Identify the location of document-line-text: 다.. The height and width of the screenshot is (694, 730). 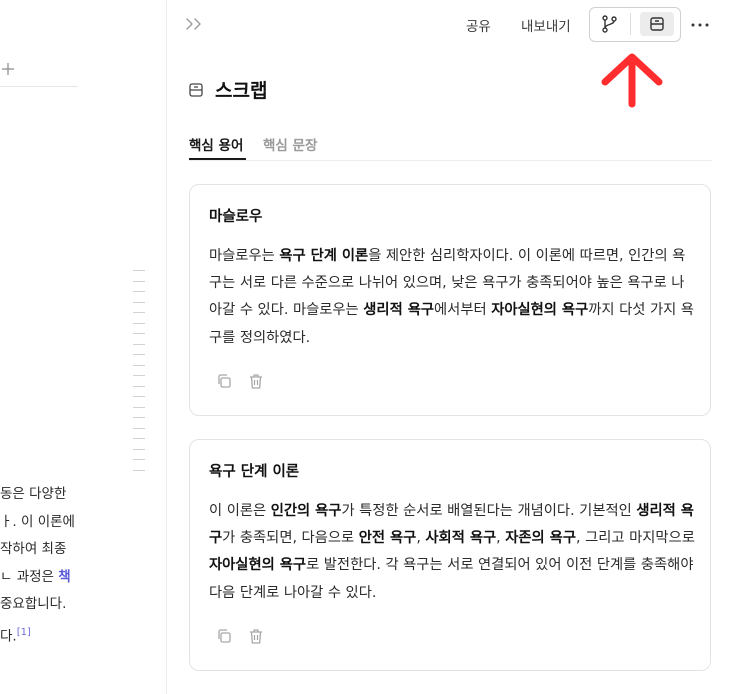
(8, 636).